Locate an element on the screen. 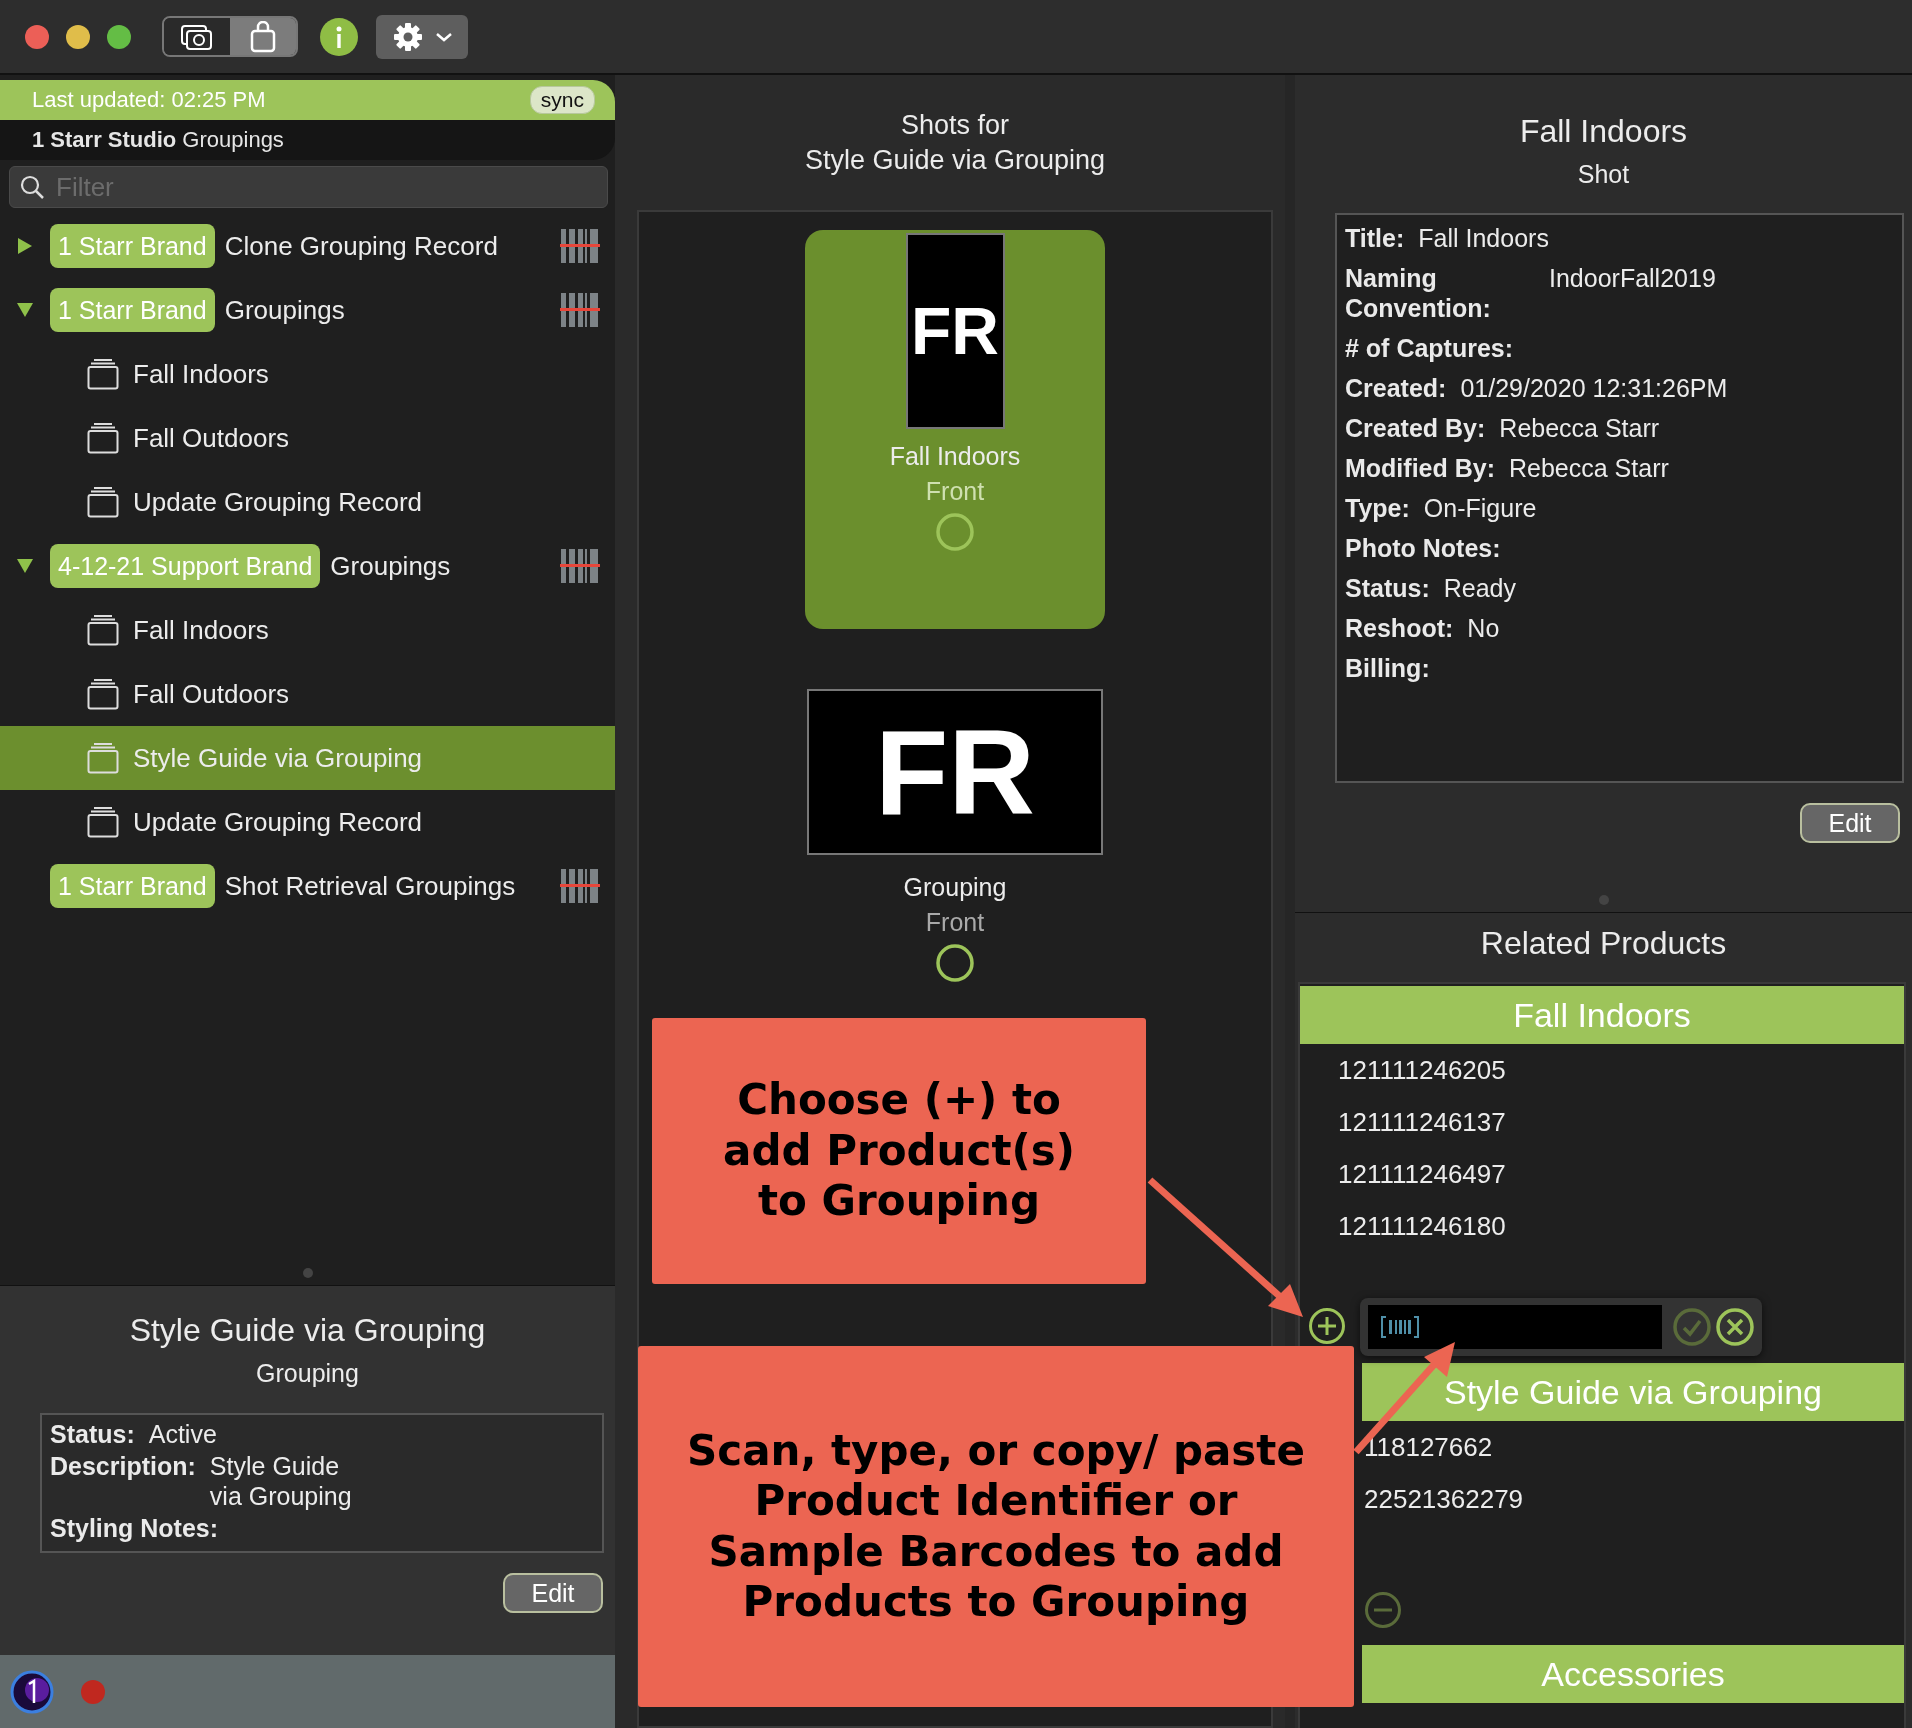 The image size is (1912, 1728). shot-name: Fall Indoors is located at coordinates (955, 456).